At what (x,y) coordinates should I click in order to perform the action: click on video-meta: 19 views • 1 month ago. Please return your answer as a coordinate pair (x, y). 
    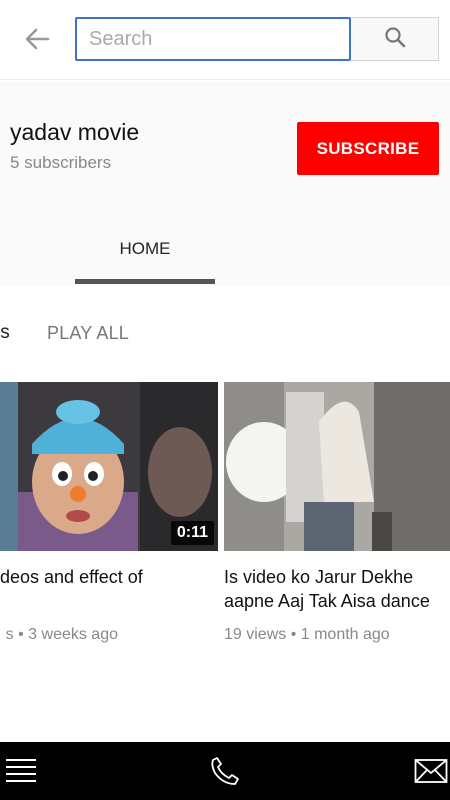
    Looking at the image, I should click on (307, 634).